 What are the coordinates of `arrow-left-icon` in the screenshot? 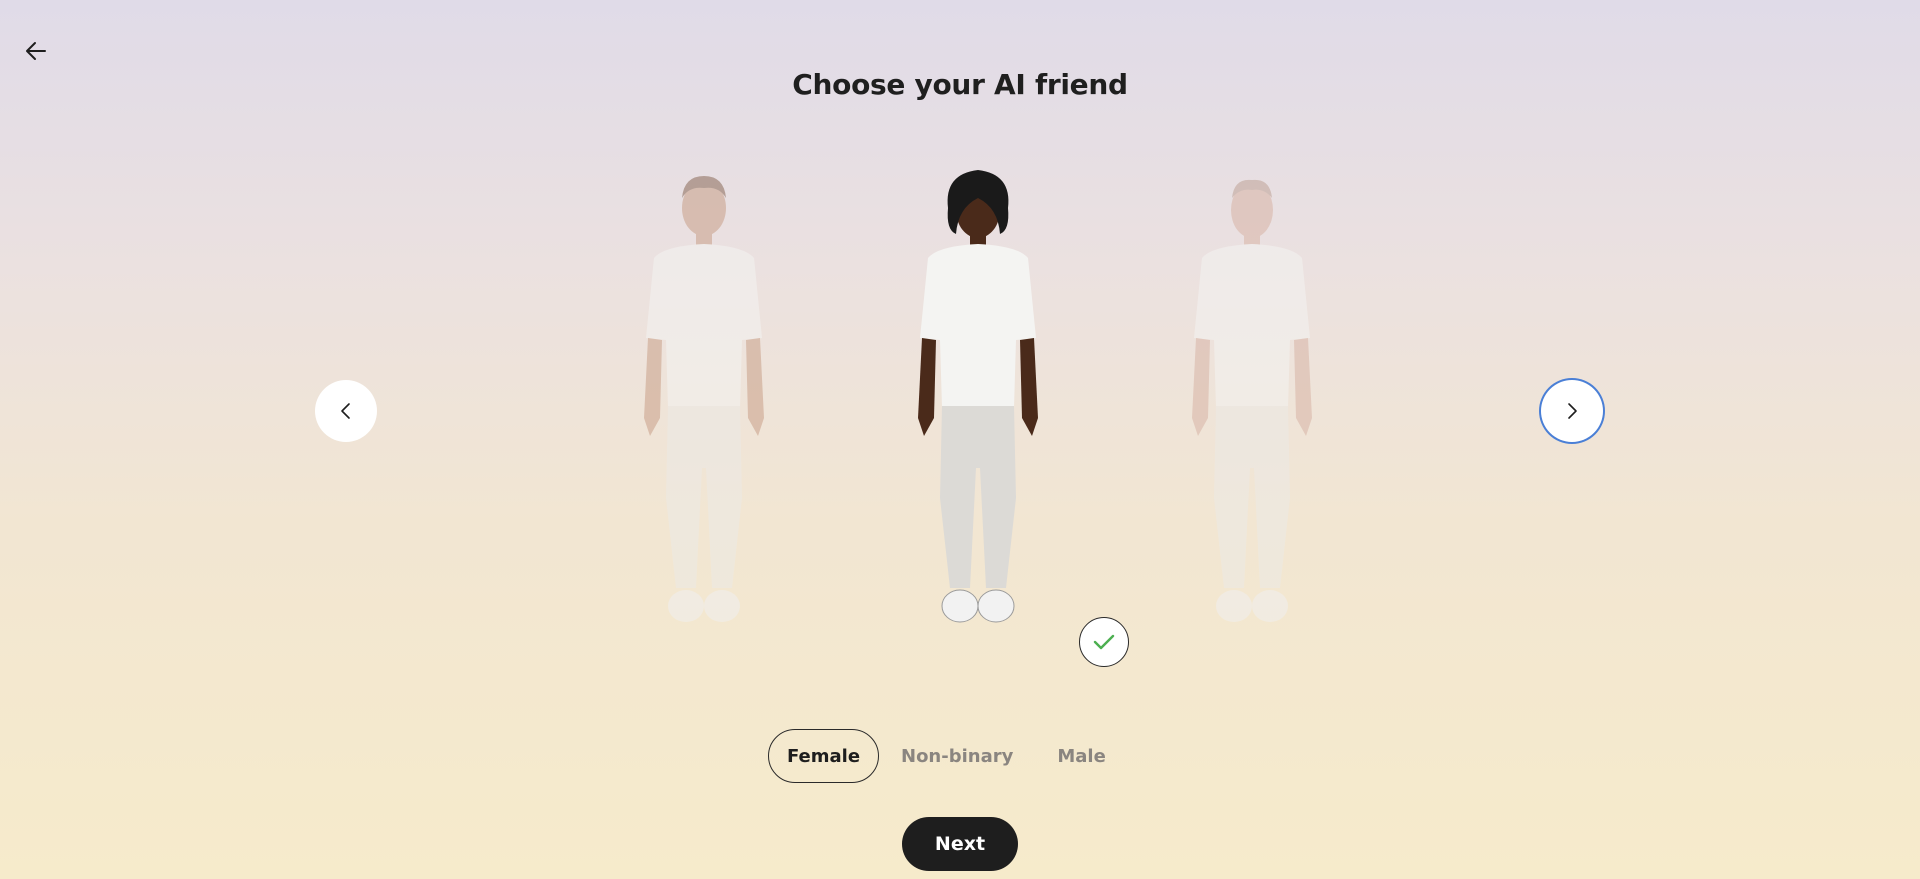 It's located at (36, 51).